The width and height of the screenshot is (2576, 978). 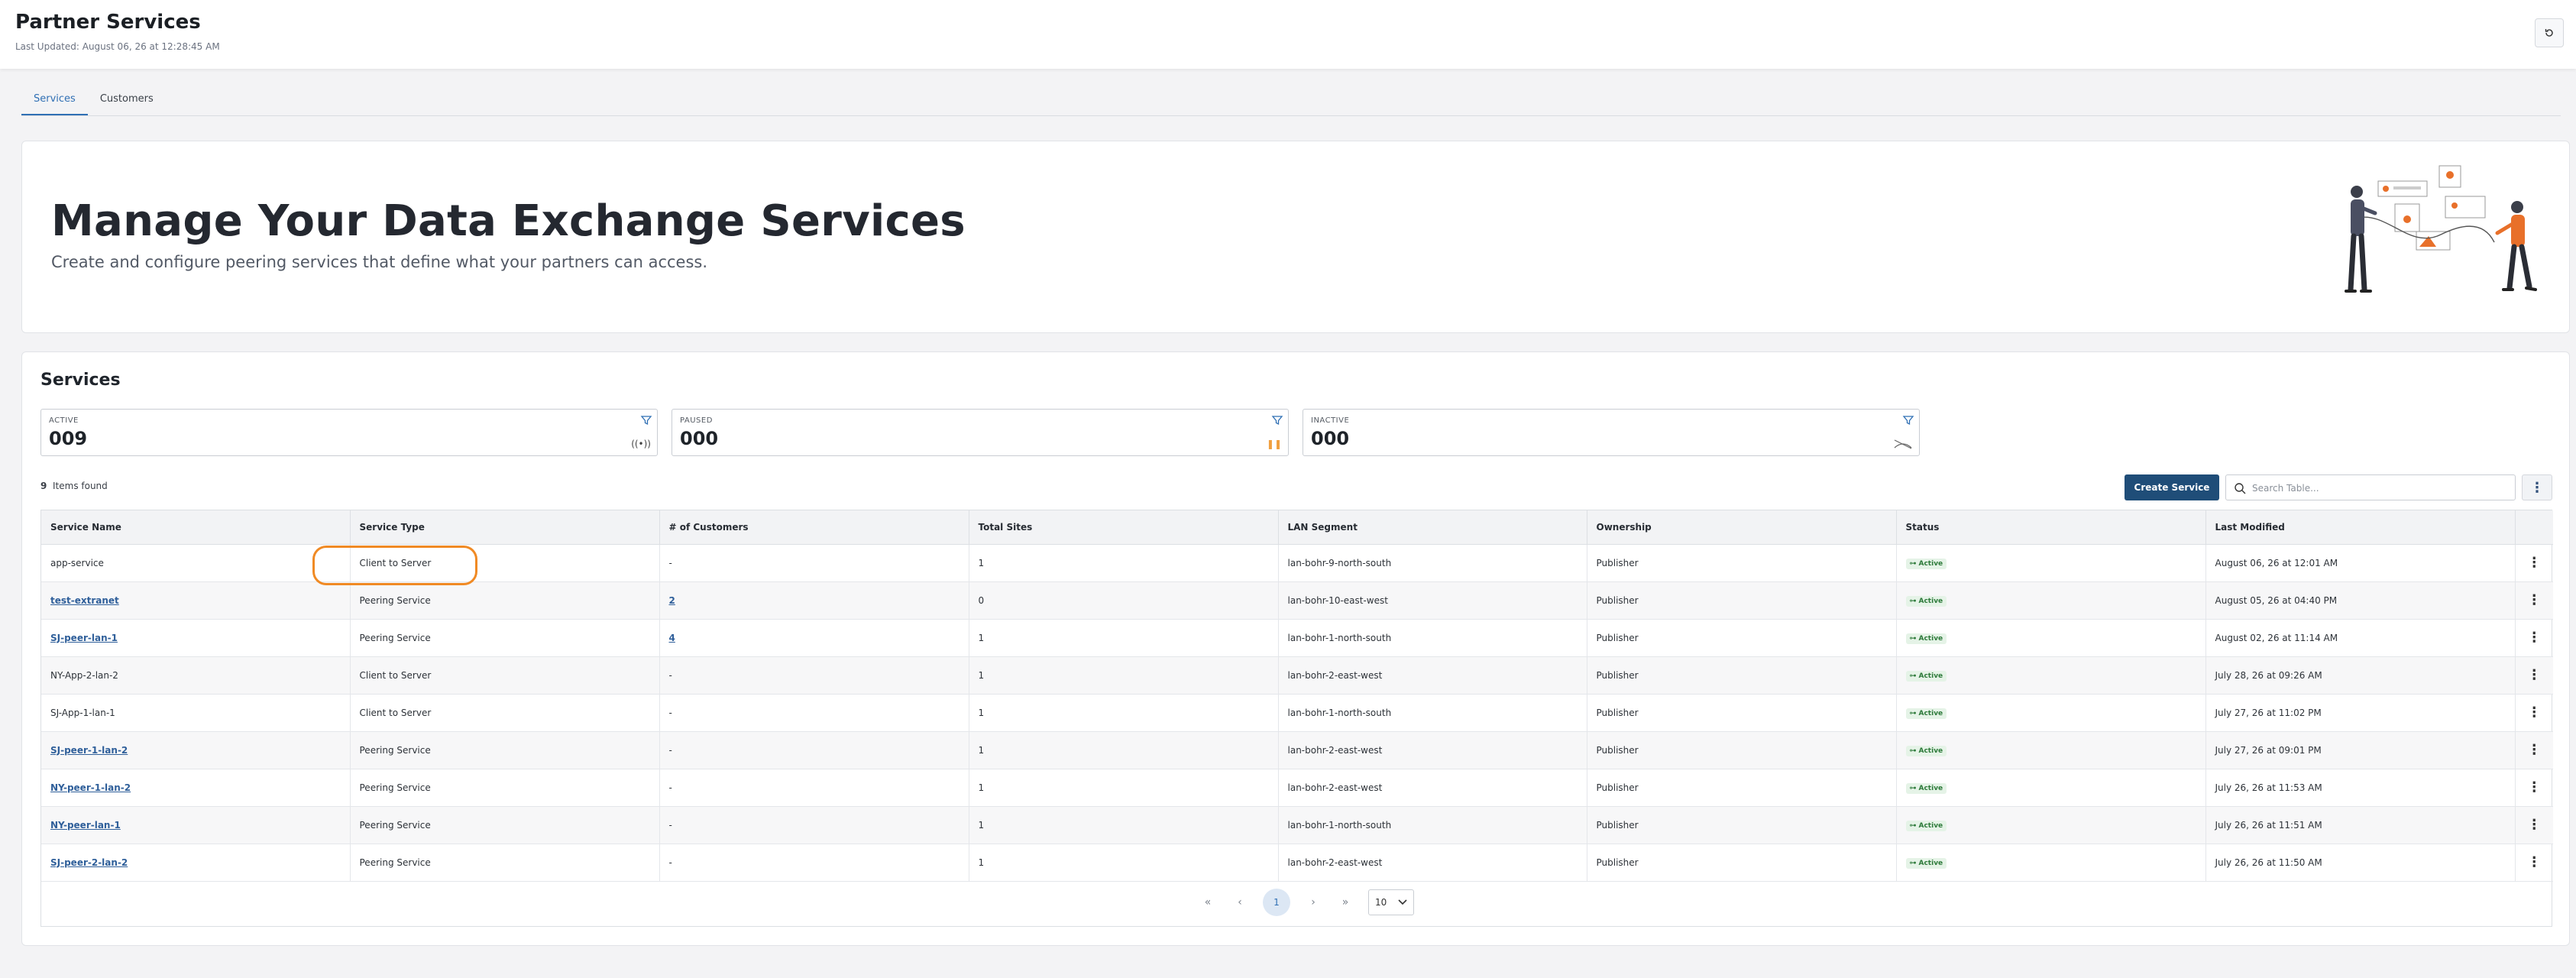 I want to click on service-name-cell: test-extranet, so click(x=196, y=600).